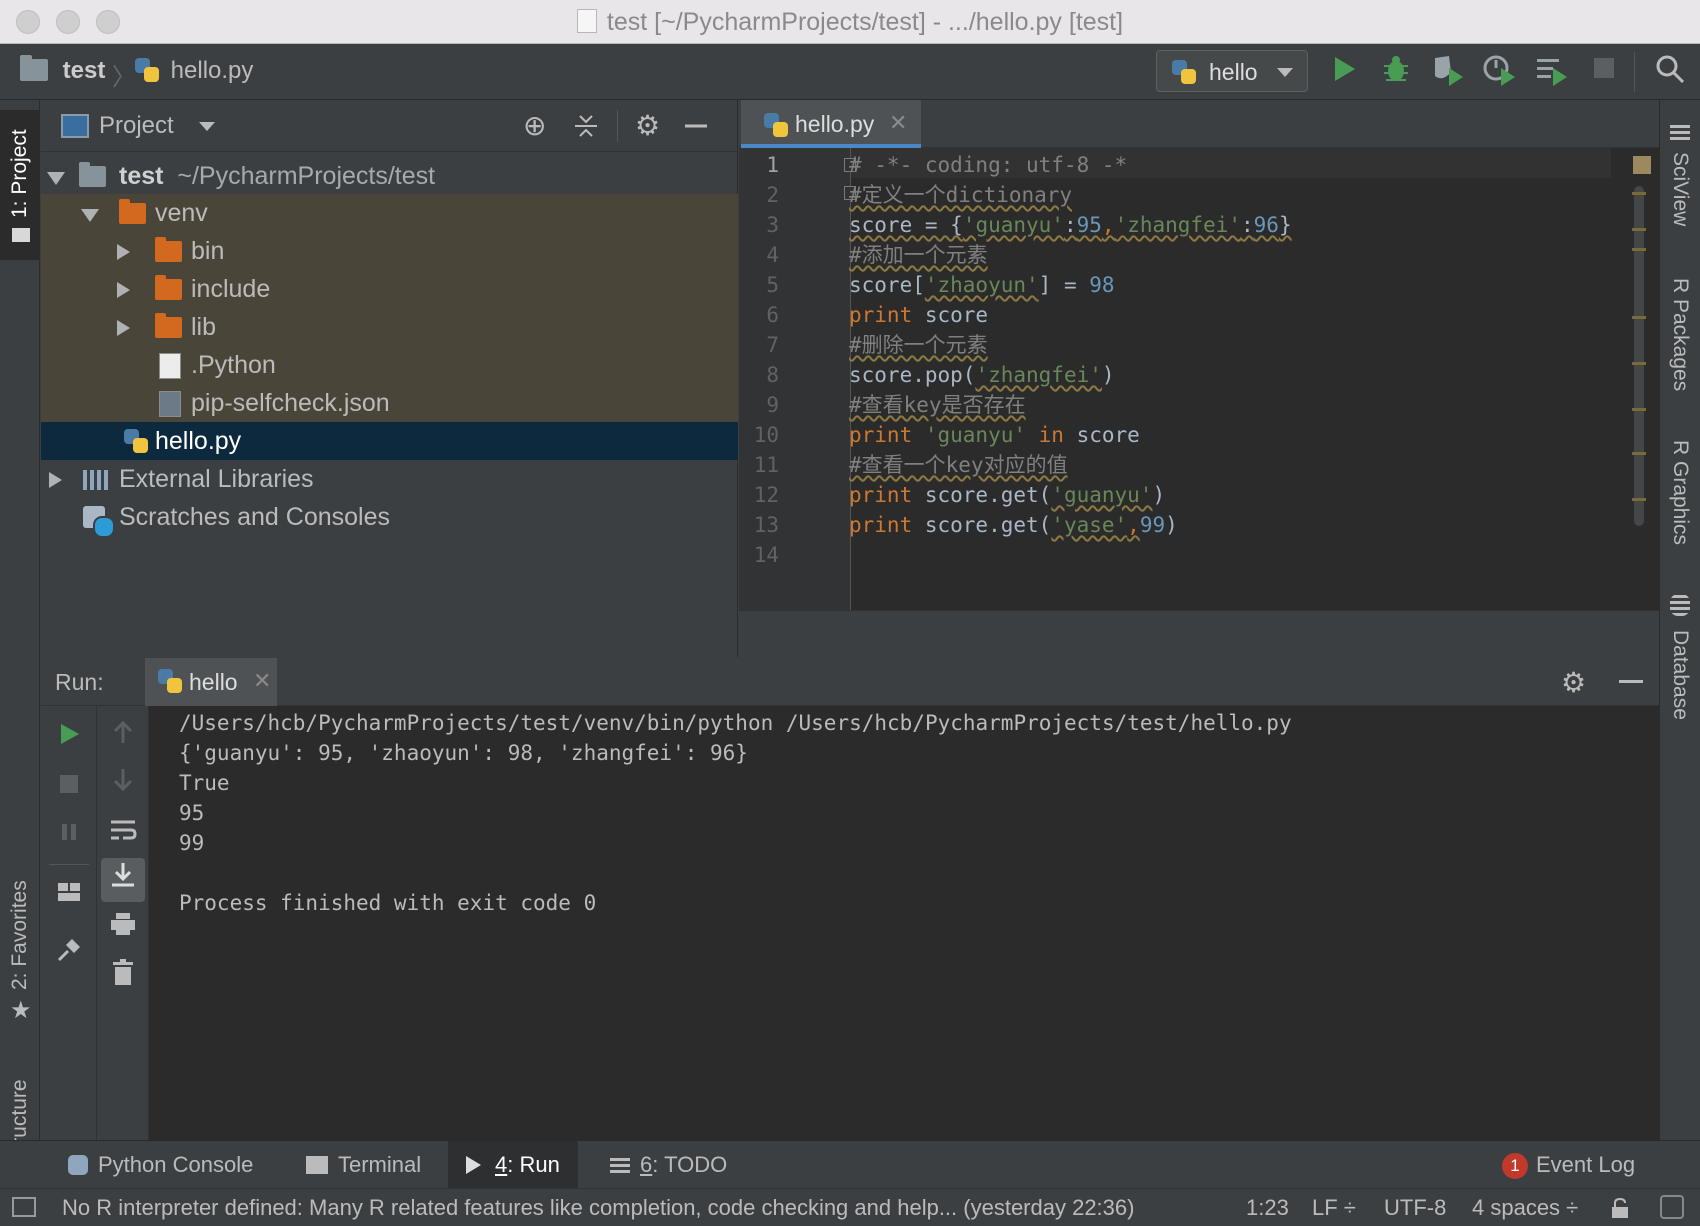  Describe the element at coordinates (389, 479) in the screenshot. I see `tree-item-external-libraries: External Libraries` at that location.